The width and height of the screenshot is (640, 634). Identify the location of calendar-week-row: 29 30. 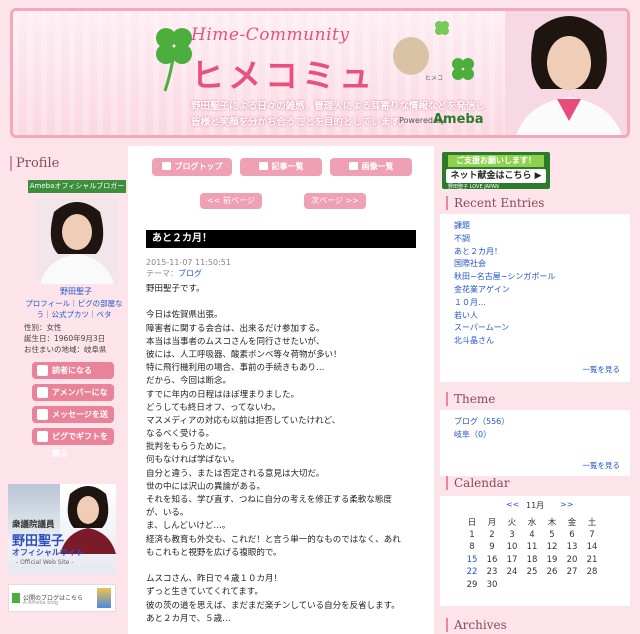
(532, 585).